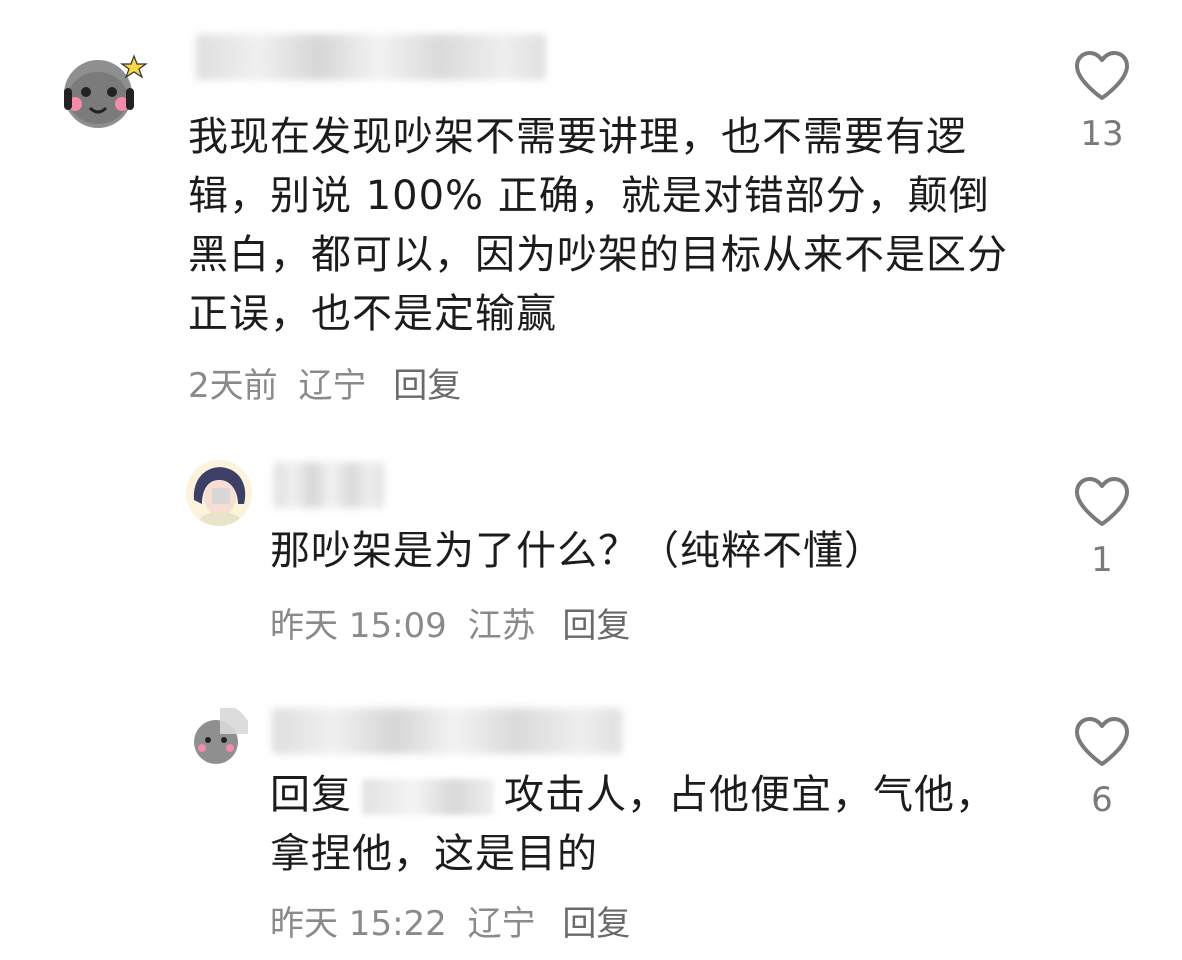 This screenshot has width=1182, height=960. I want to click on mention-redacted, so click(428, 797).